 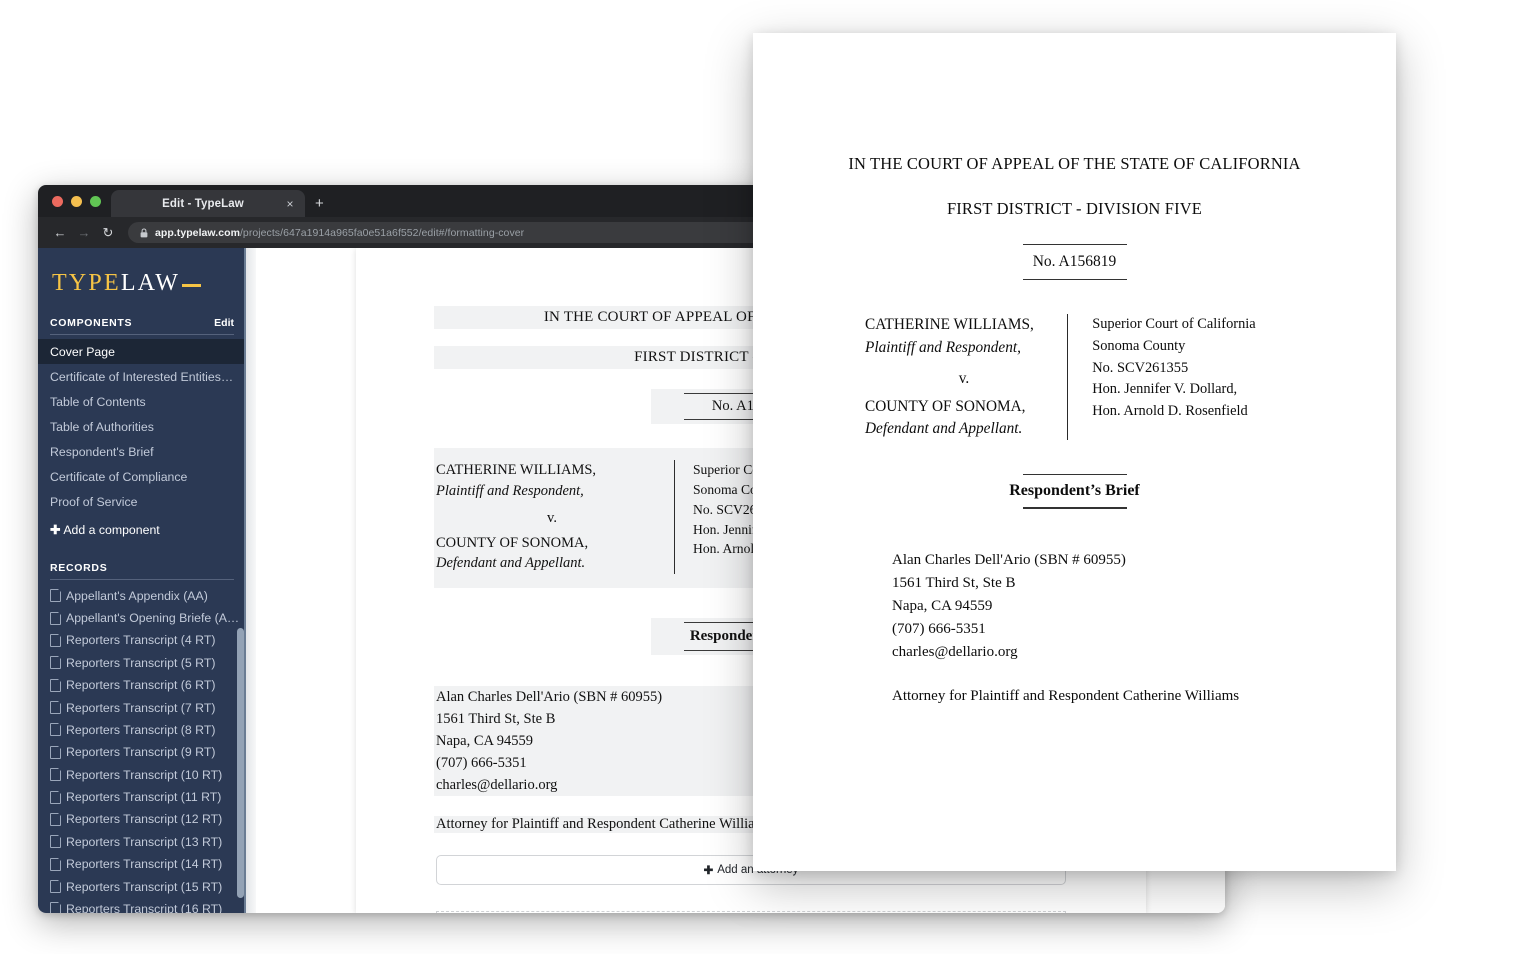 I want to click on record-item: Reporters Transcript (9 RT), so click(x=142, y=752).